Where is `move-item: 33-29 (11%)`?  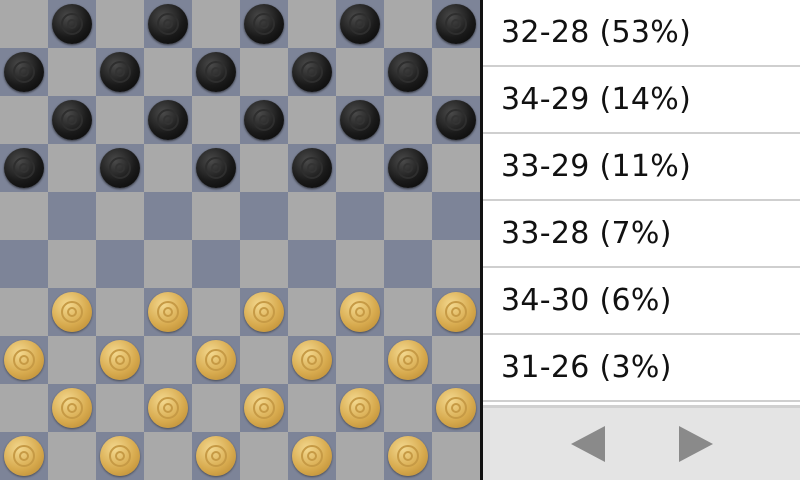
move-item: 33-29 (11%) is located at coordinates (641, 167).